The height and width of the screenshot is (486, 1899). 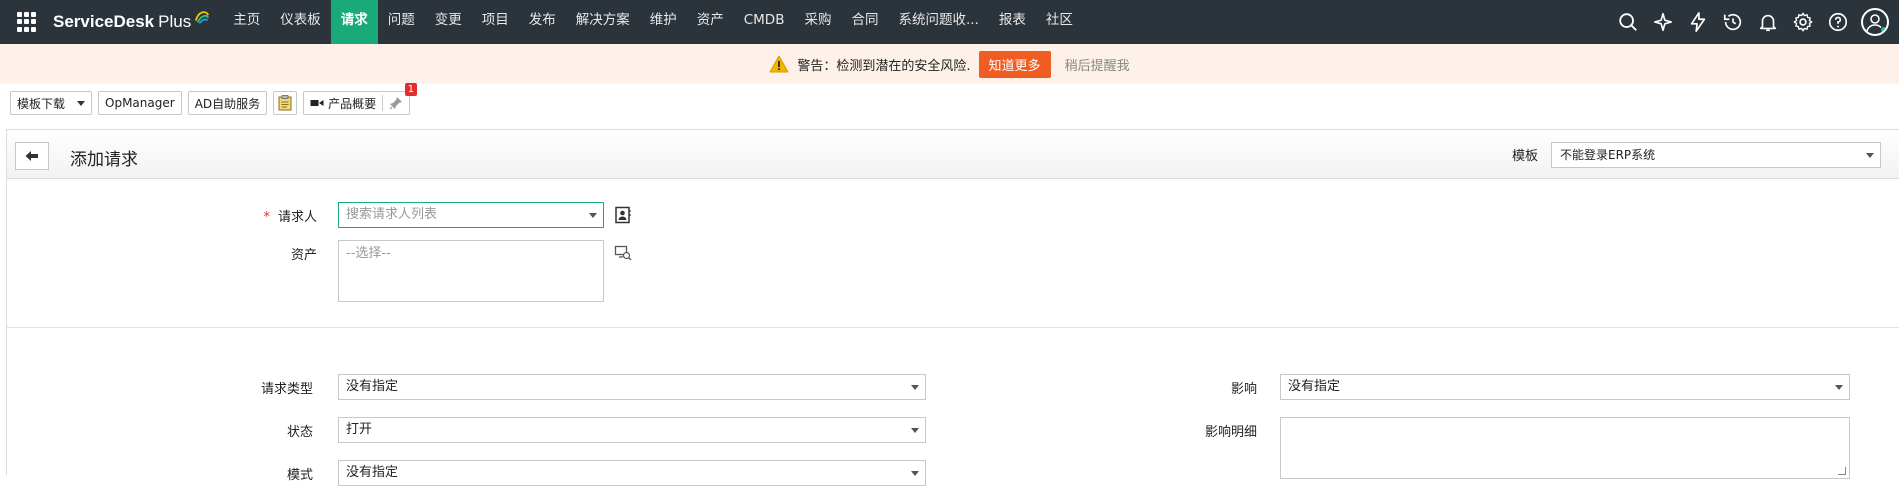 What do you see at coordinates (1883, 30) in the screenshot?
I see `online-status-dot` at bounding box center [1883, 30].